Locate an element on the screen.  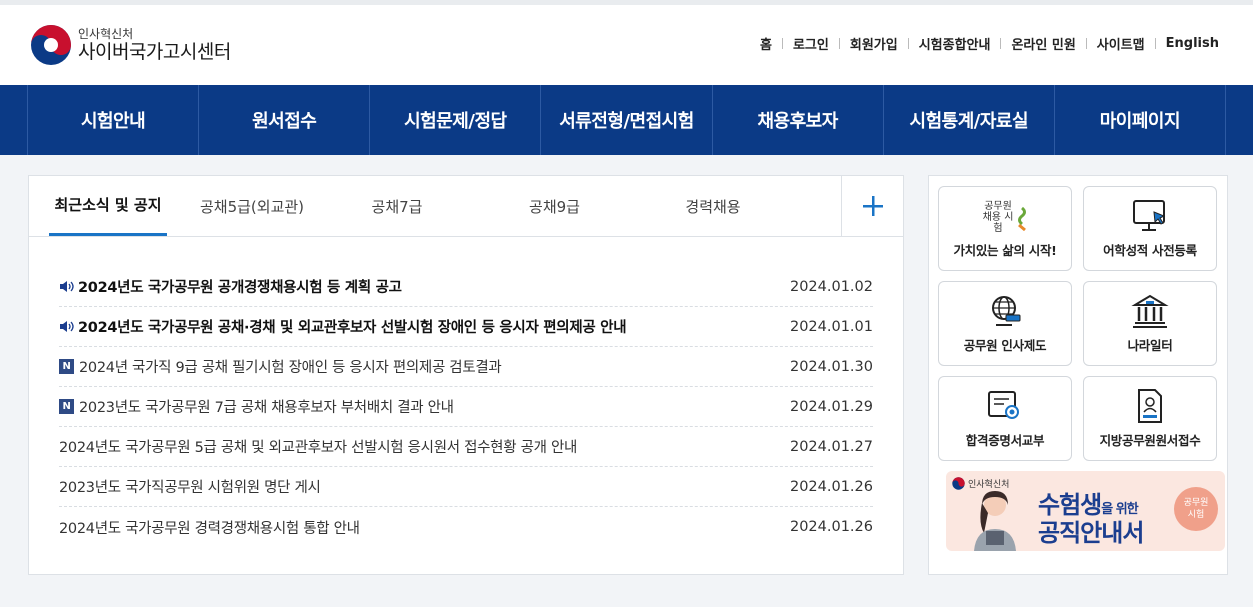
quick-label: 지방공무원원서접수 is located at coordinates (1150, 440).